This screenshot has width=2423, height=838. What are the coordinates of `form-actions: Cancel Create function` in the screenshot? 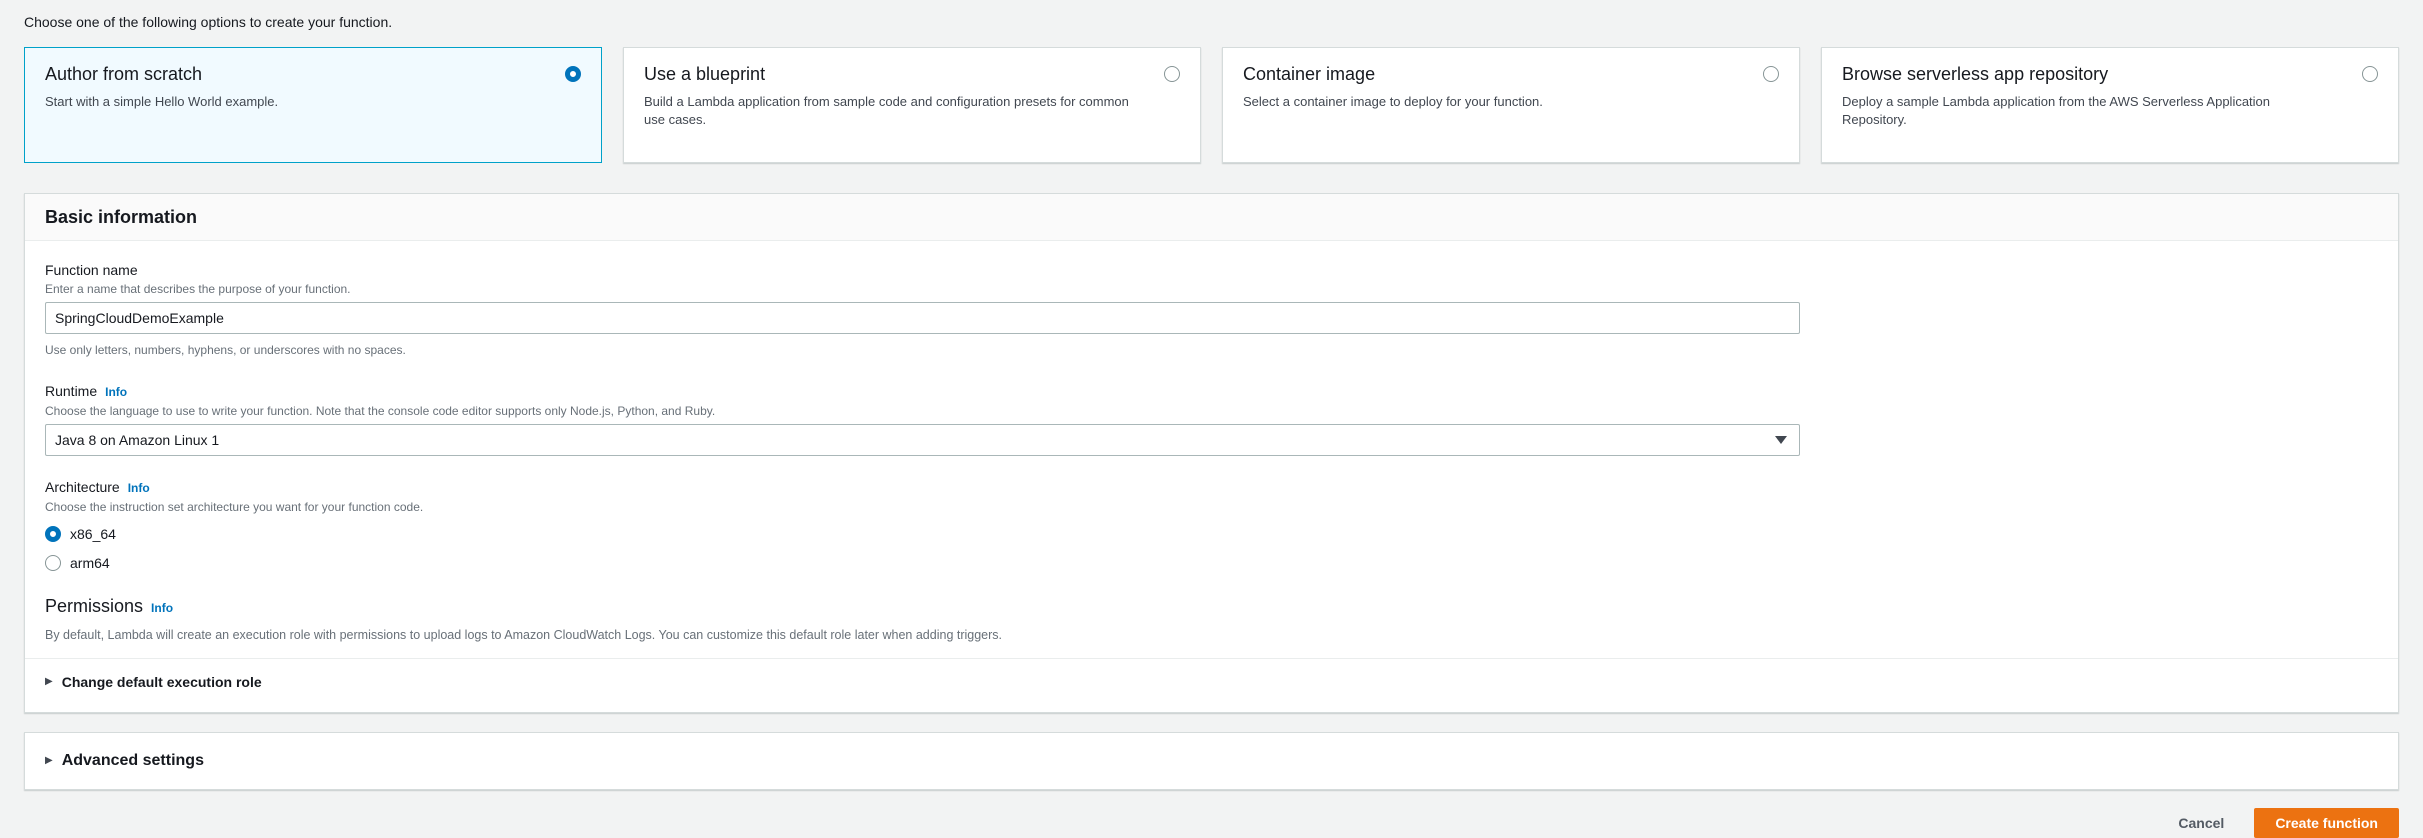 It's located at (1211, 823).